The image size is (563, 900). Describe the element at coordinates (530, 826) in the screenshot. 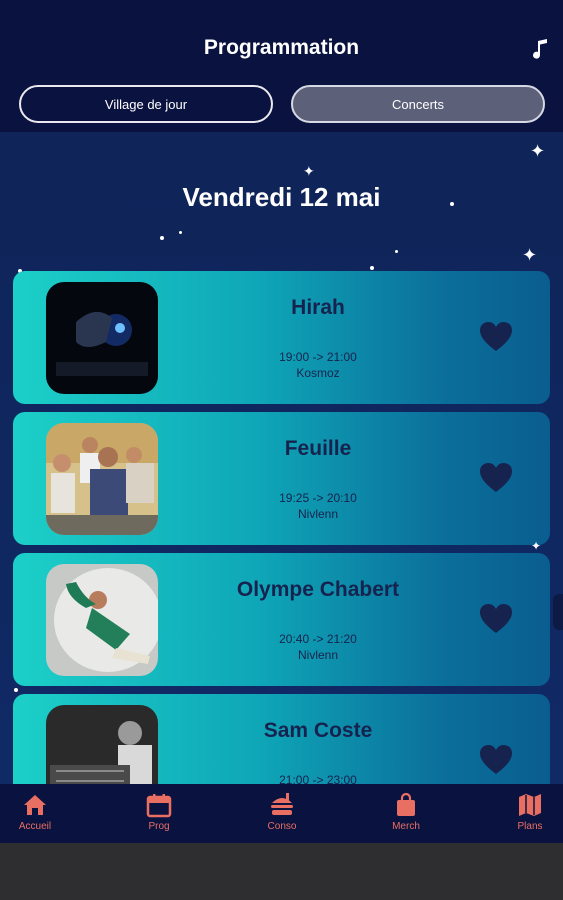

I see `nav-label: Plans` at that location.